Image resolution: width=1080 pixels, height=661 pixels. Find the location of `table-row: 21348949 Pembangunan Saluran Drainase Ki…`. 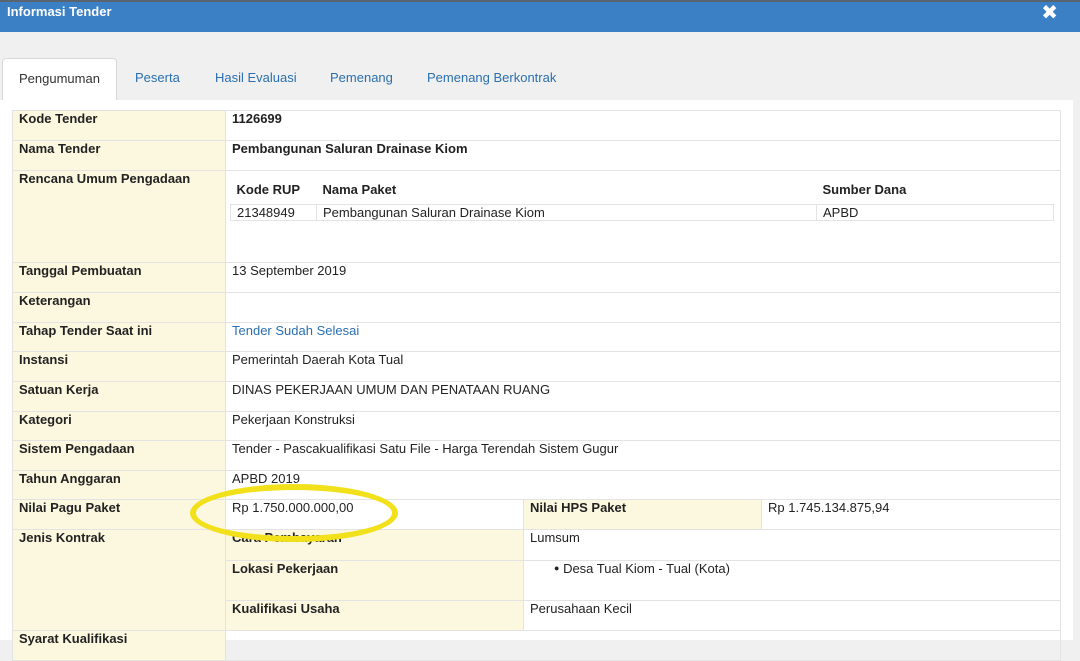

table-row: 21348949 Pembangunan Saluran Drainase Ki… is located at coordinates (642, 212).